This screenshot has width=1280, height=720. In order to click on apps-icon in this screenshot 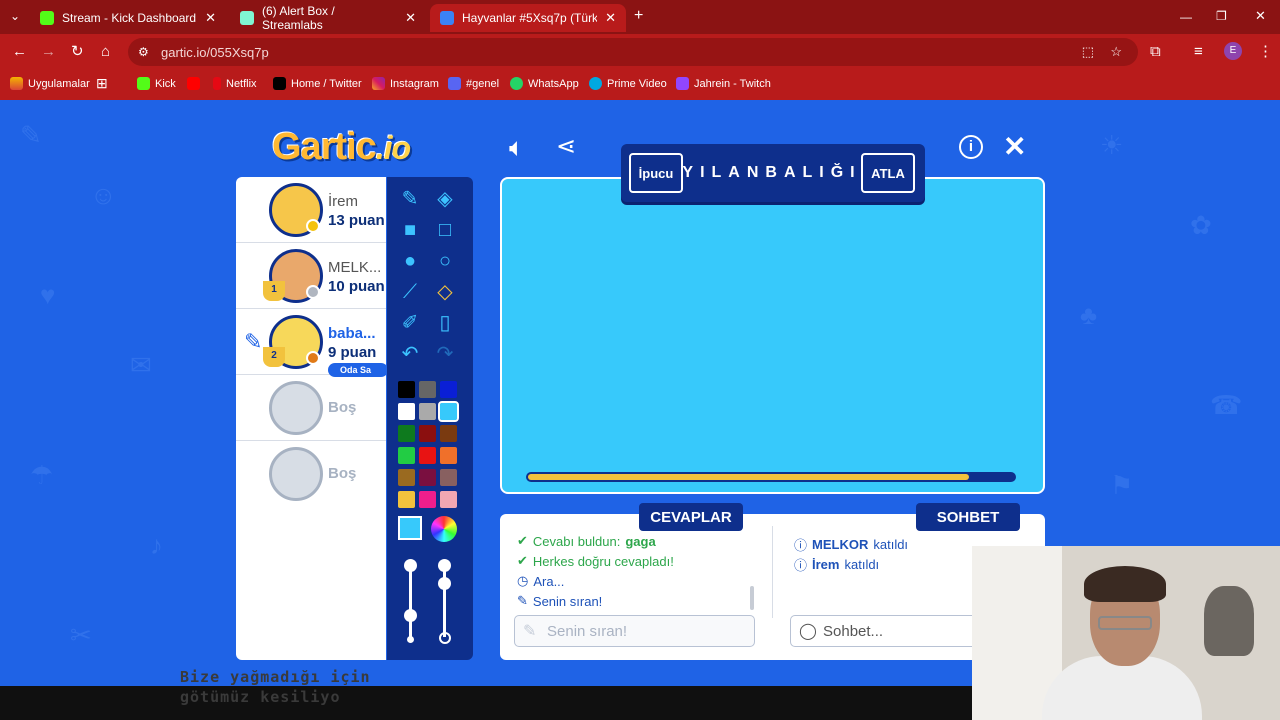, I will do `click(16, 83)`.